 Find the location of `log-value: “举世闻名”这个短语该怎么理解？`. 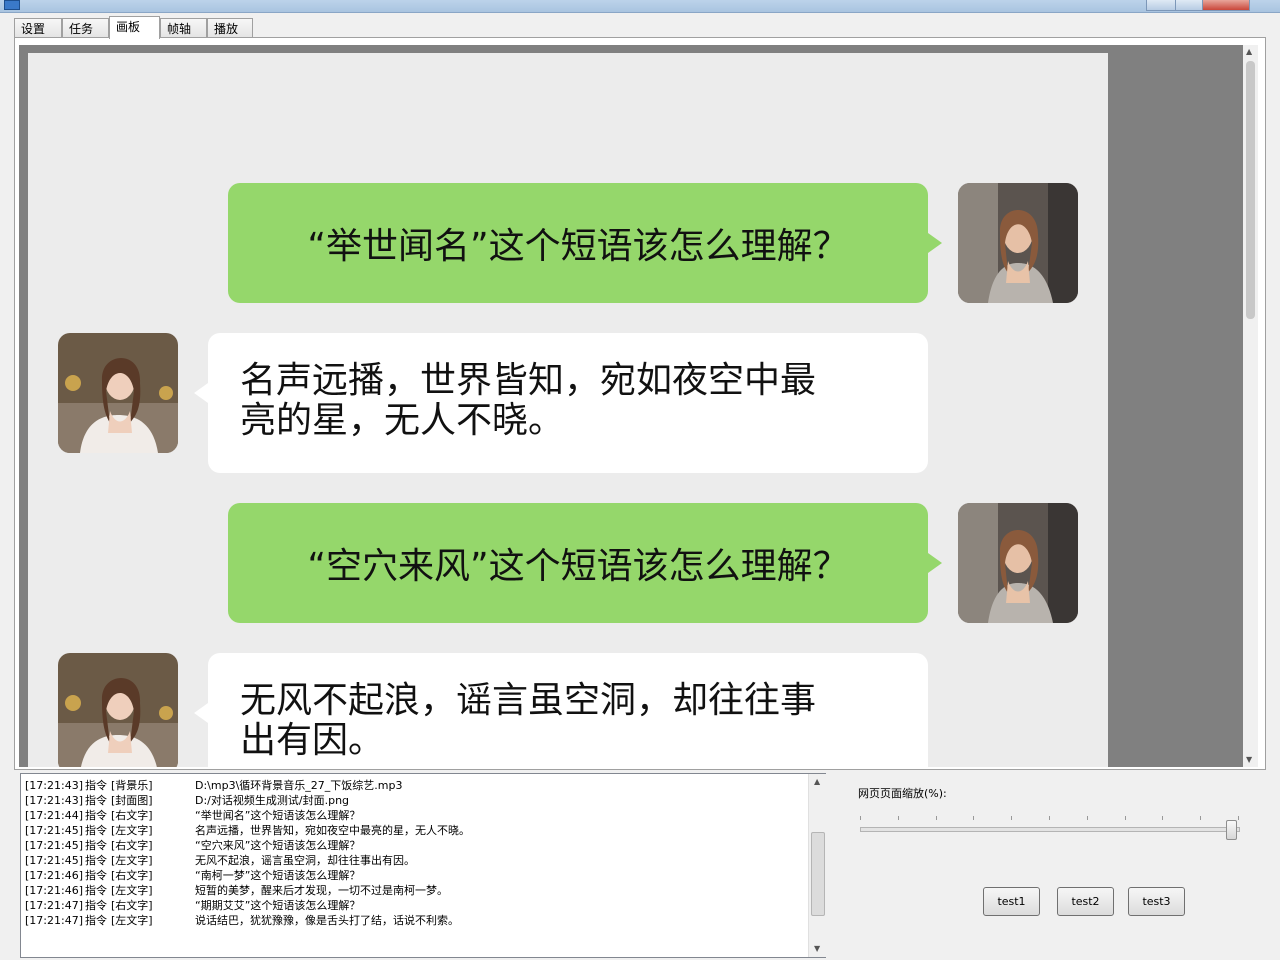

log-value: “举世闻名”这个短语该怎么理解？ is located at coordinates (278, 815).